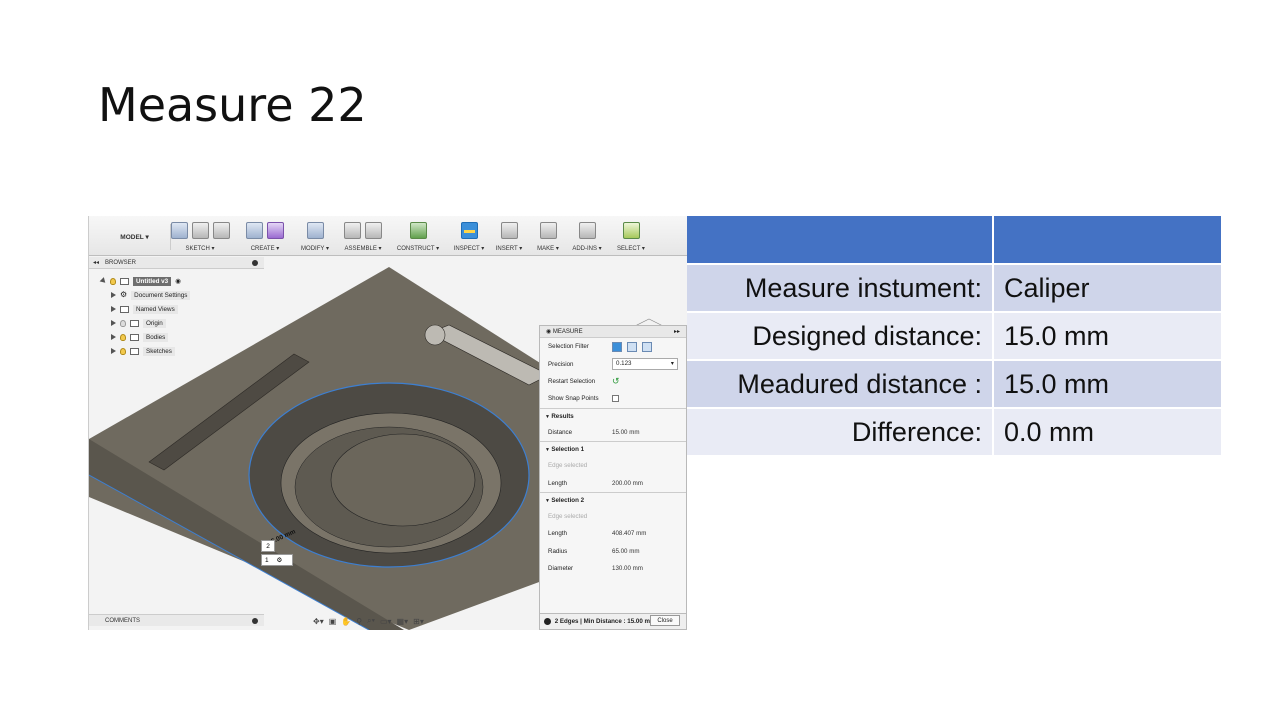 The height and width of the screenshot is (720, 1280). I want to click on inner-recess, so click(403, 480).